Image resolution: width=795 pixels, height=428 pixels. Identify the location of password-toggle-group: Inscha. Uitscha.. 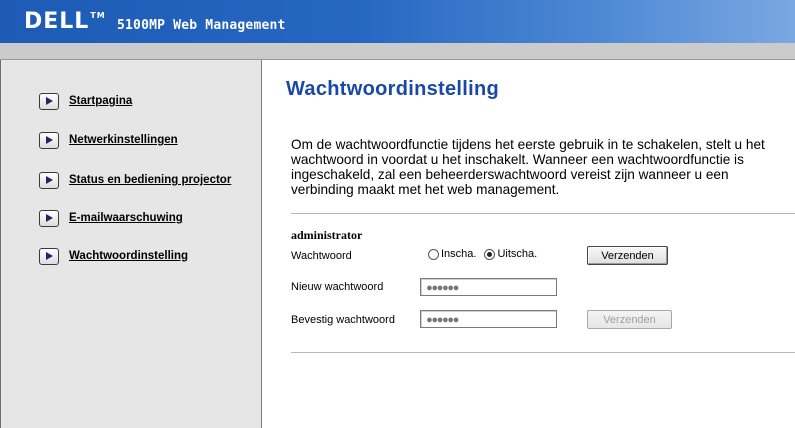
(486, 254).